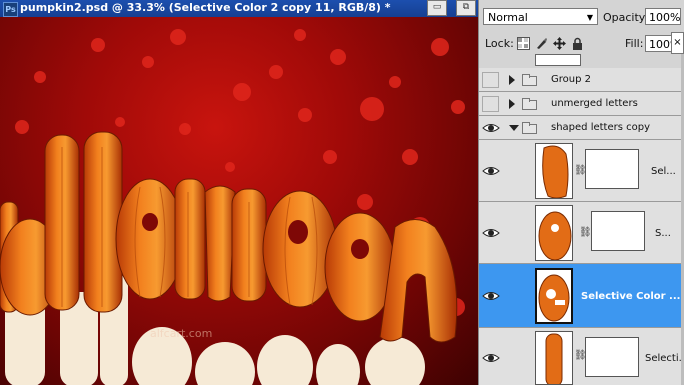 The height and width of the screenshot is (385, 684). Describe the element at coordinates (571, 79) in the screenshot. I see `group-name: Group 2` at that location.